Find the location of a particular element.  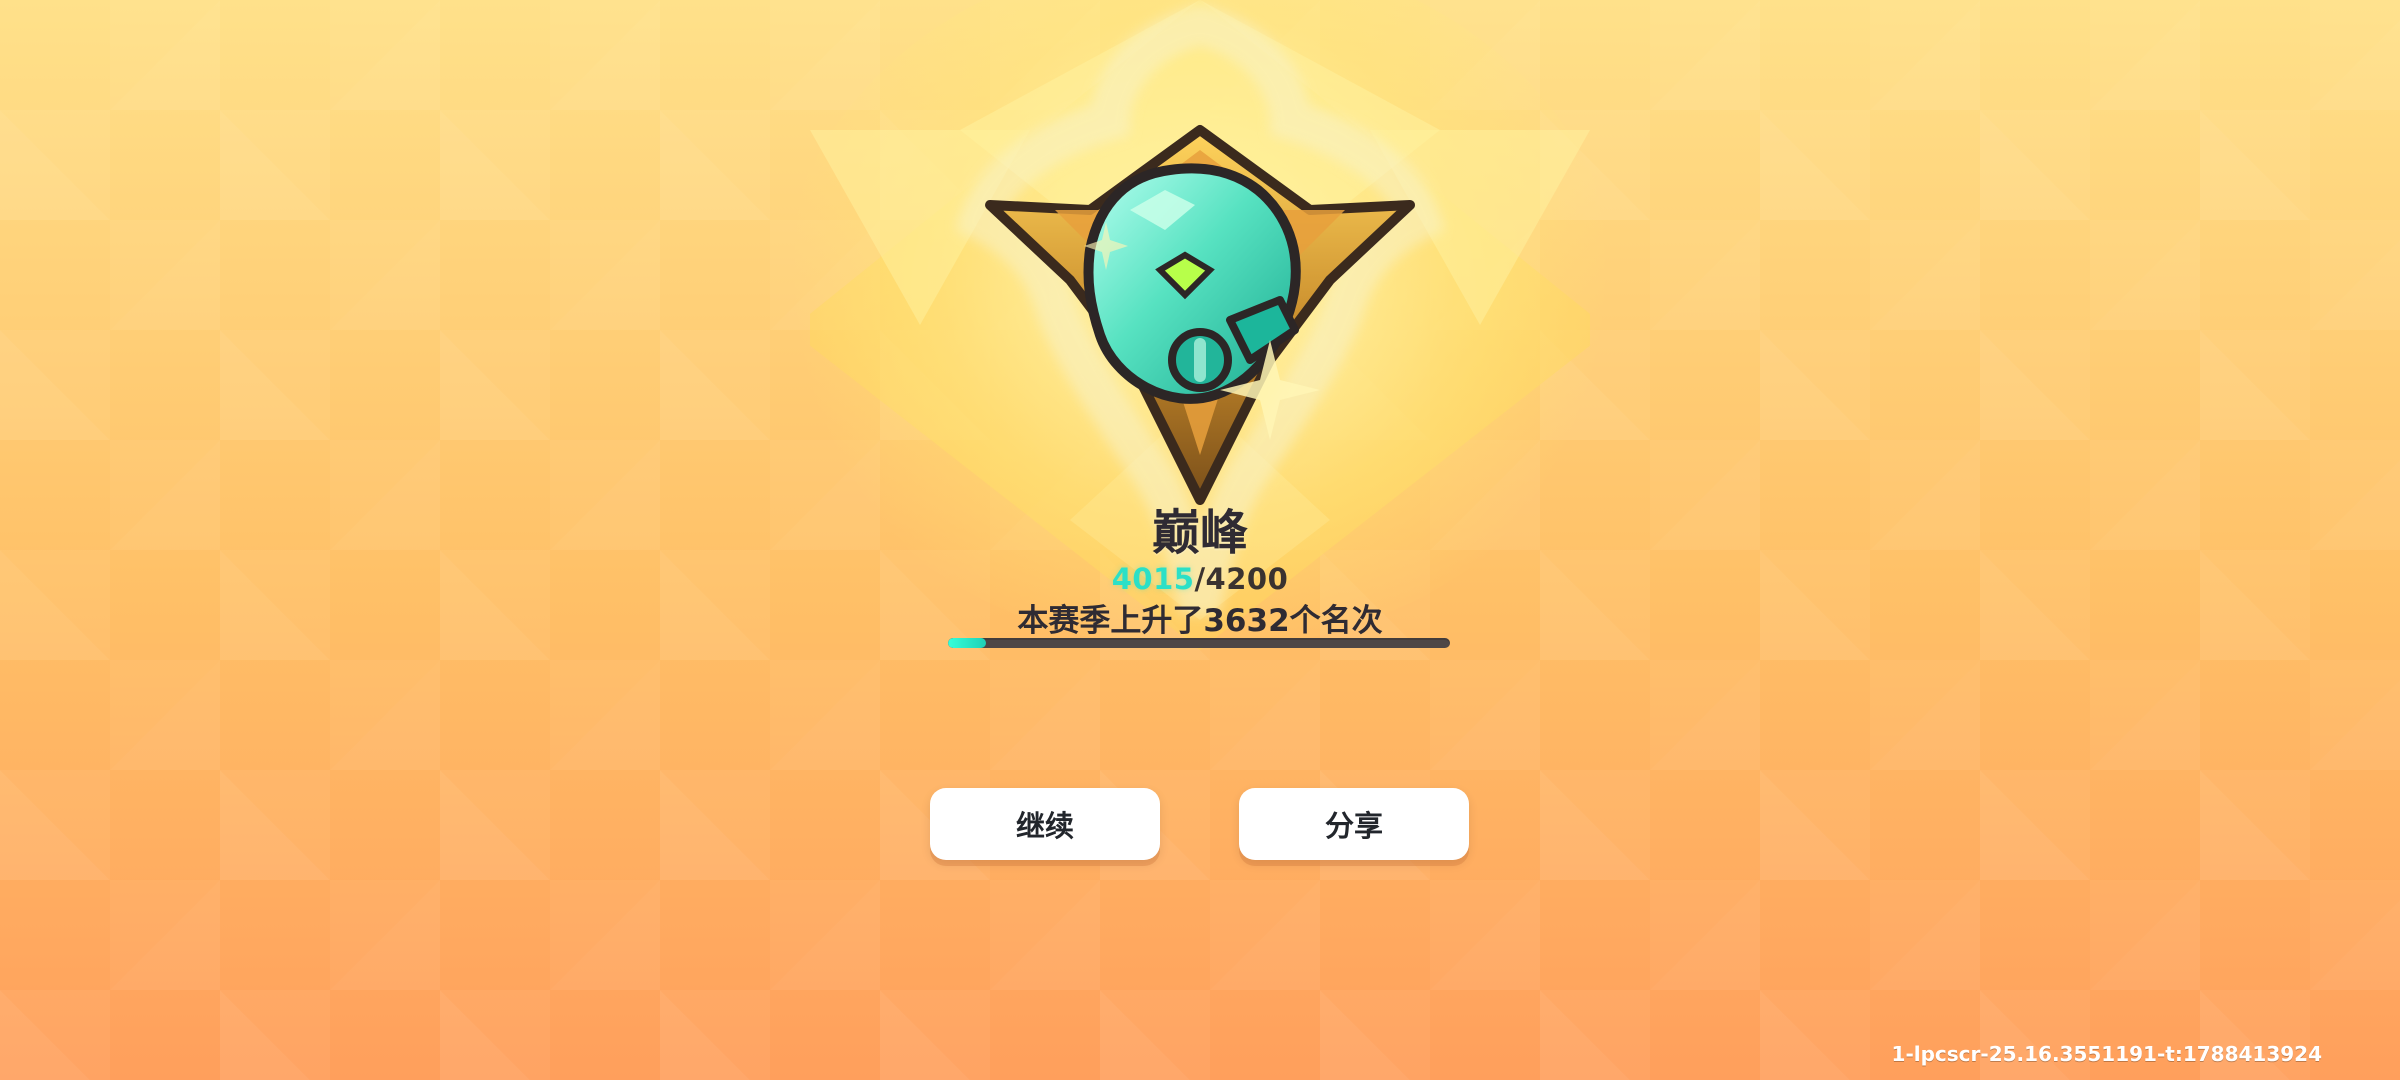

share-button: 分享 is located at coordinates (1354, 824).